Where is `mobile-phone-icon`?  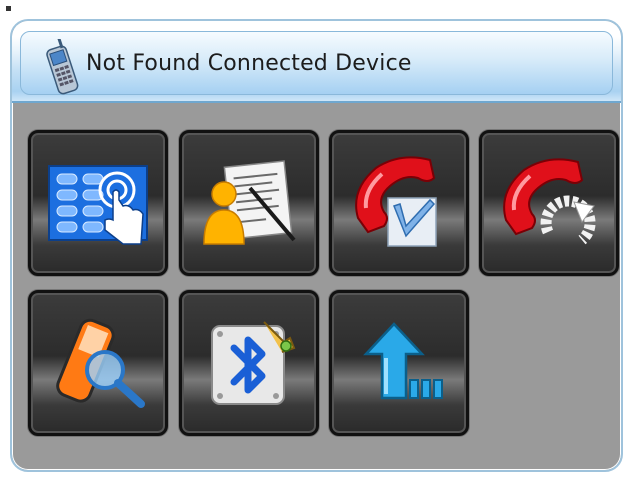
mobile-phone-icon is located at coordinates (62, 67).